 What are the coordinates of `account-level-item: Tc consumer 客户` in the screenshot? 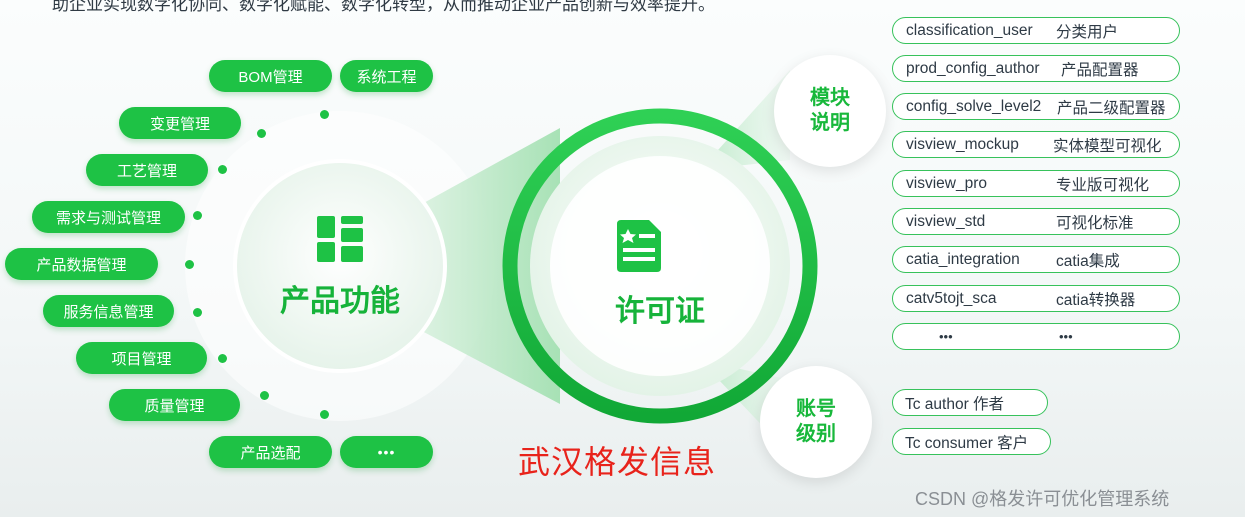 It's located at (971, 441).